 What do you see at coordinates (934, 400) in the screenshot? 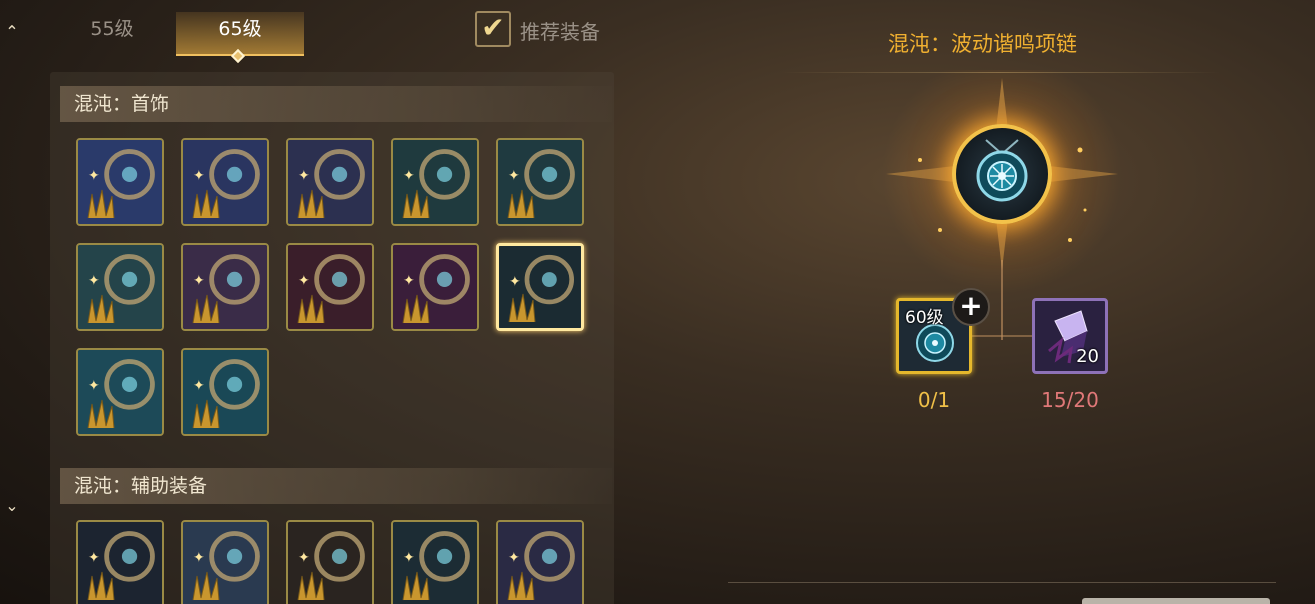
I see `material-count-necklace: 0/1` at bounding box center [934, 400].